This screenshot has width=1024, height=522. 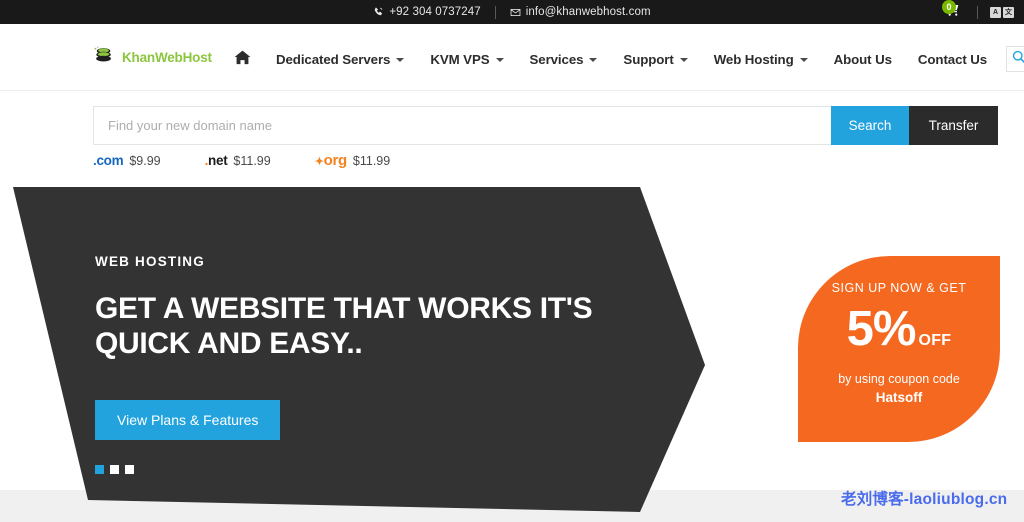 I want to click on nav-item-web-hosting: Web Hosting, so click(x=761, y=59).